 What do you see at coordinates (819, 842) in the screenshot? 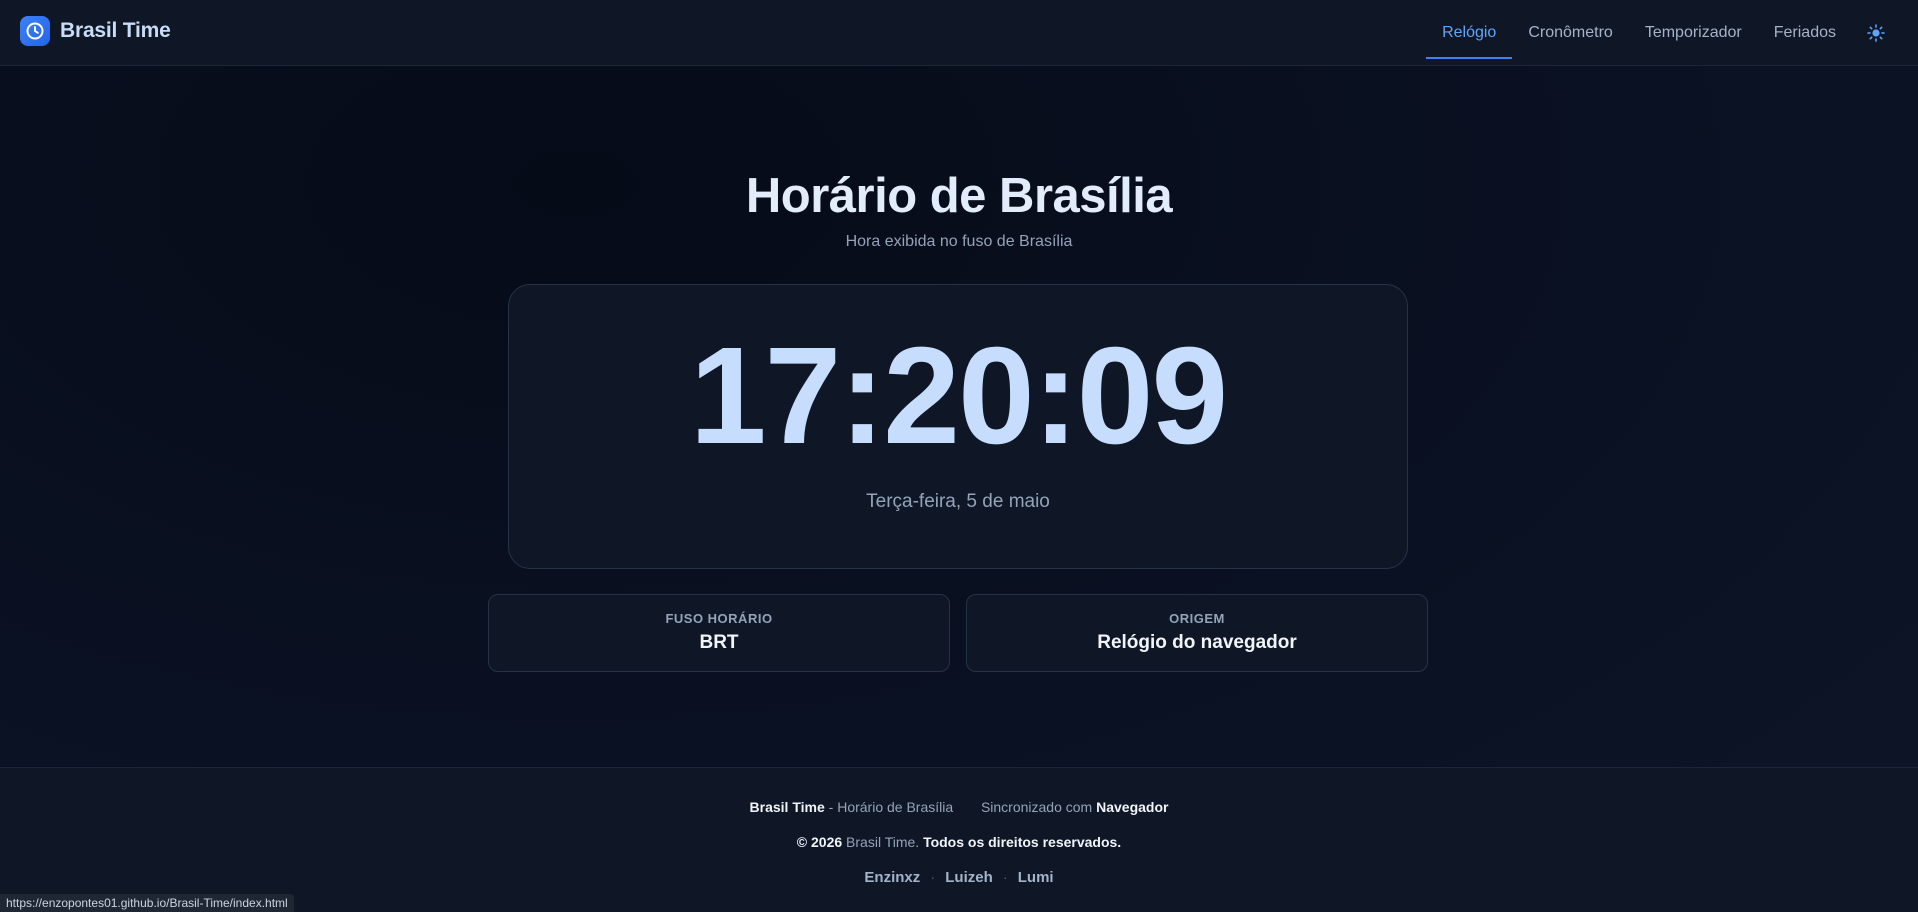
I see `copyright-prefix: © 2026` at bounding box center [819, 842].